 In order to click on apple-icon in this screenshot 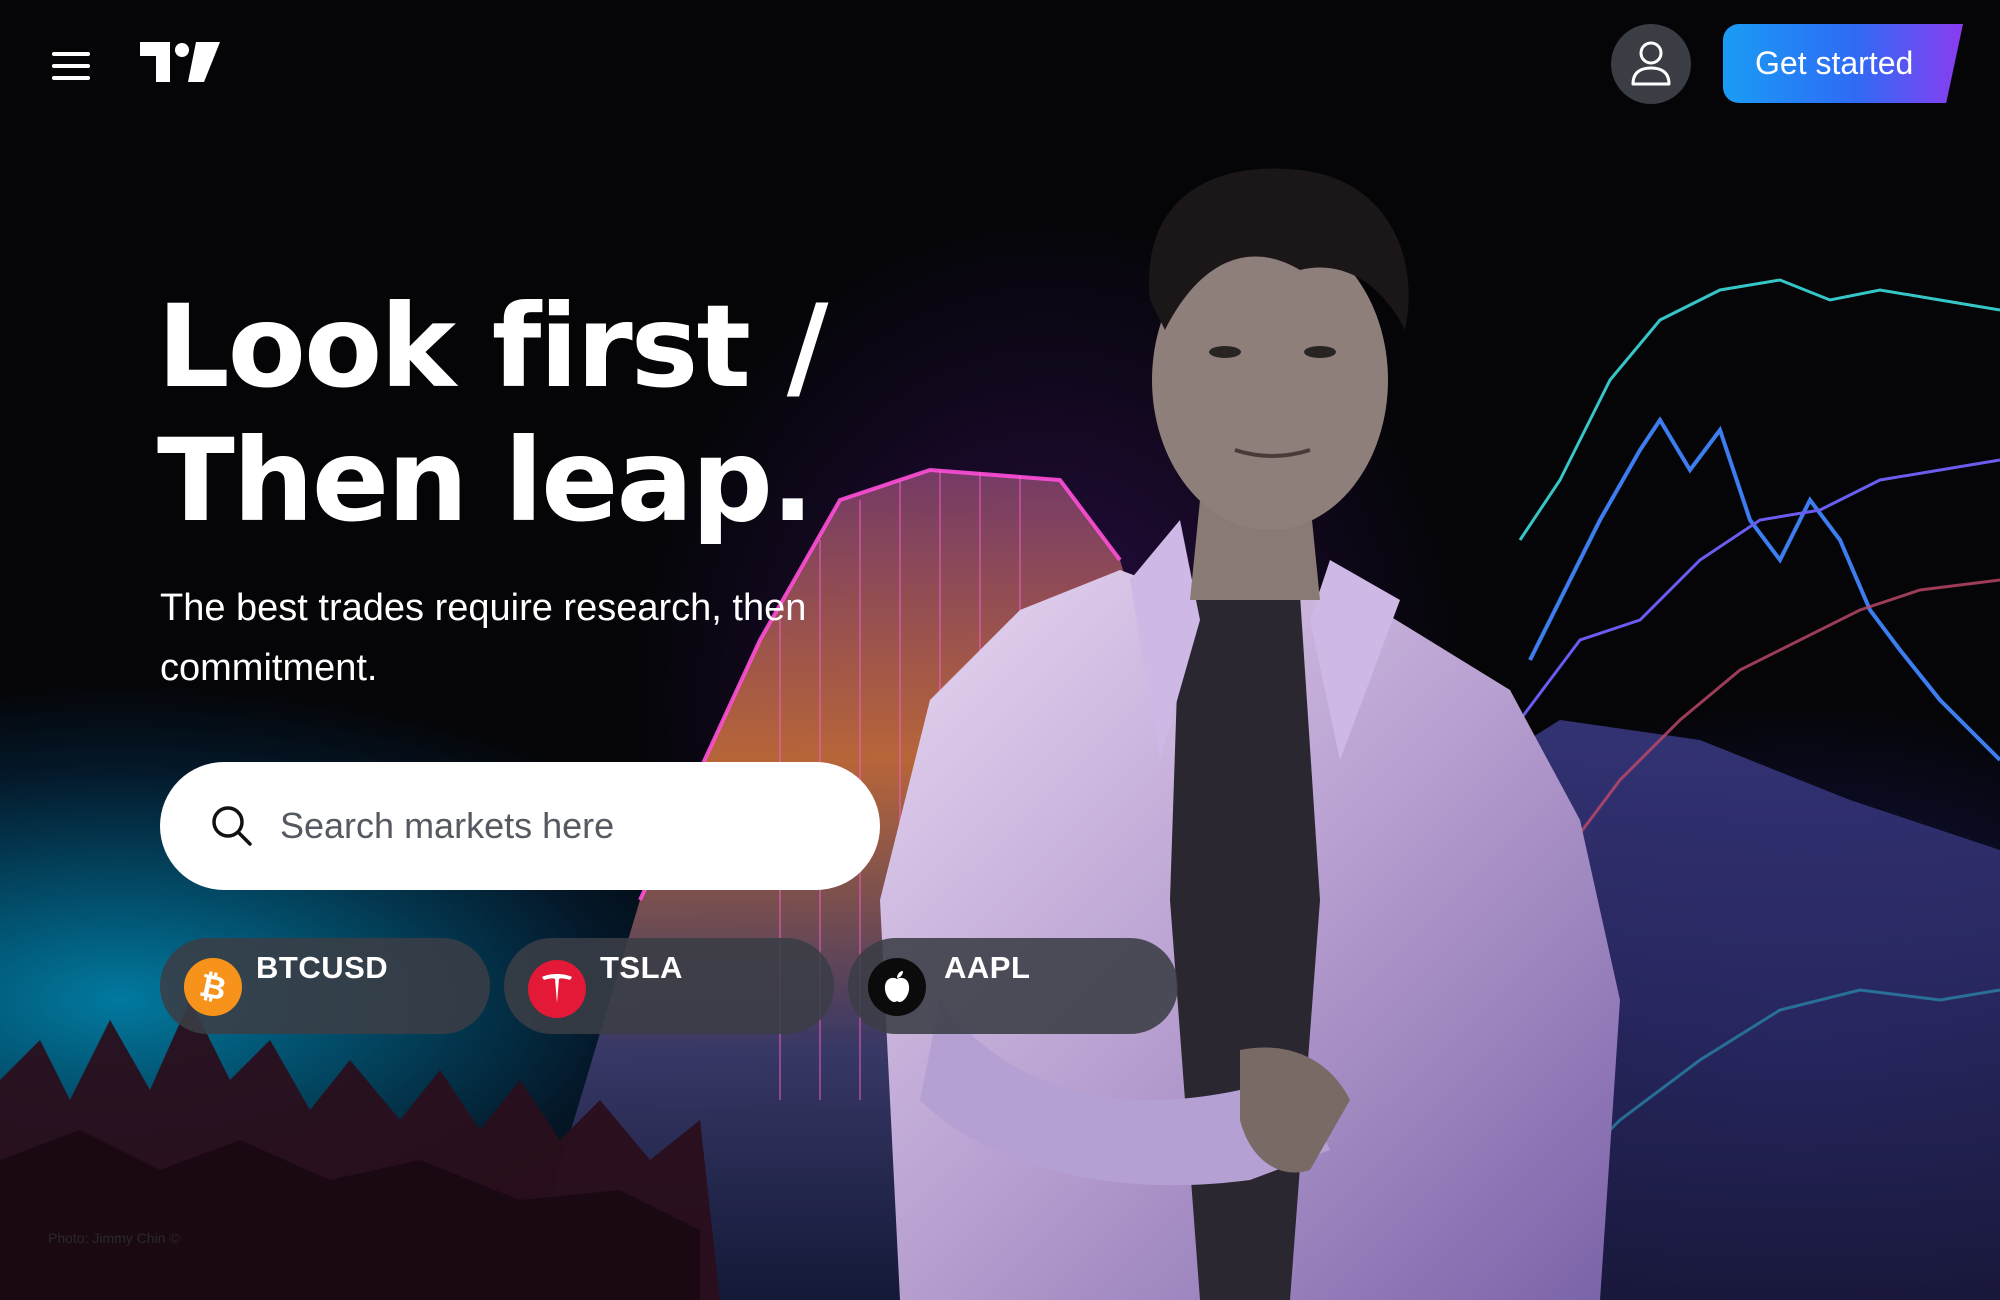, I will do `click(897, 987)`.